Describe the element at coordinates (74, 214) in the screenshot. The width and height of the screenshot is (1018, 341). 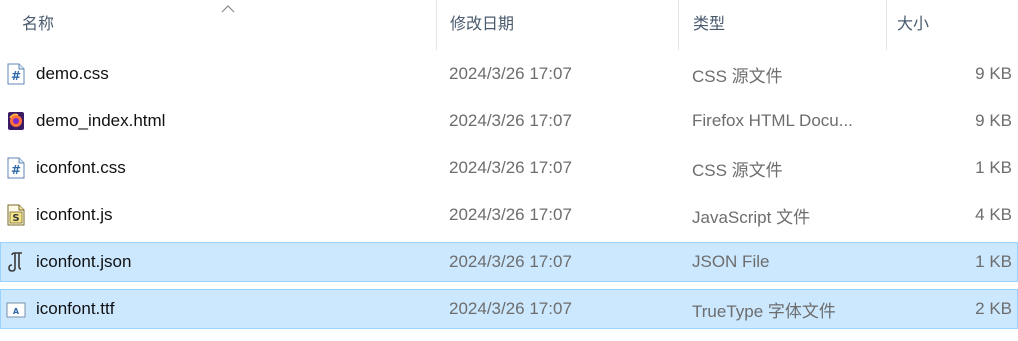
I see `file-name: iconfont.js` at that location.